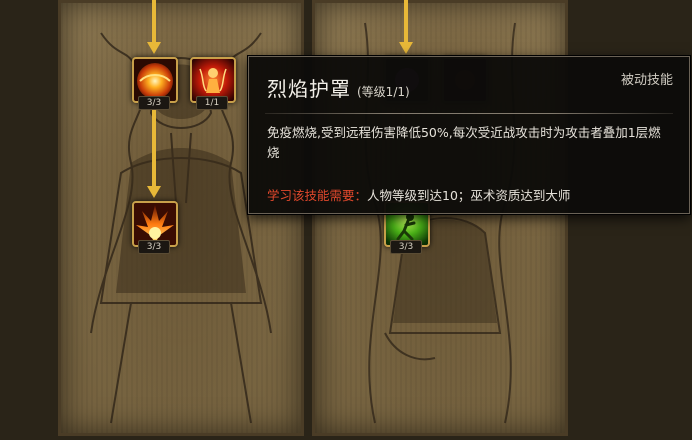 Image resolution: width=692 pixels, height=440 pixels. What do you see at coordinates (646, 80) in the screenshot?
I see `skill-type-label: 被动技能` at bounding box center [646, 80].